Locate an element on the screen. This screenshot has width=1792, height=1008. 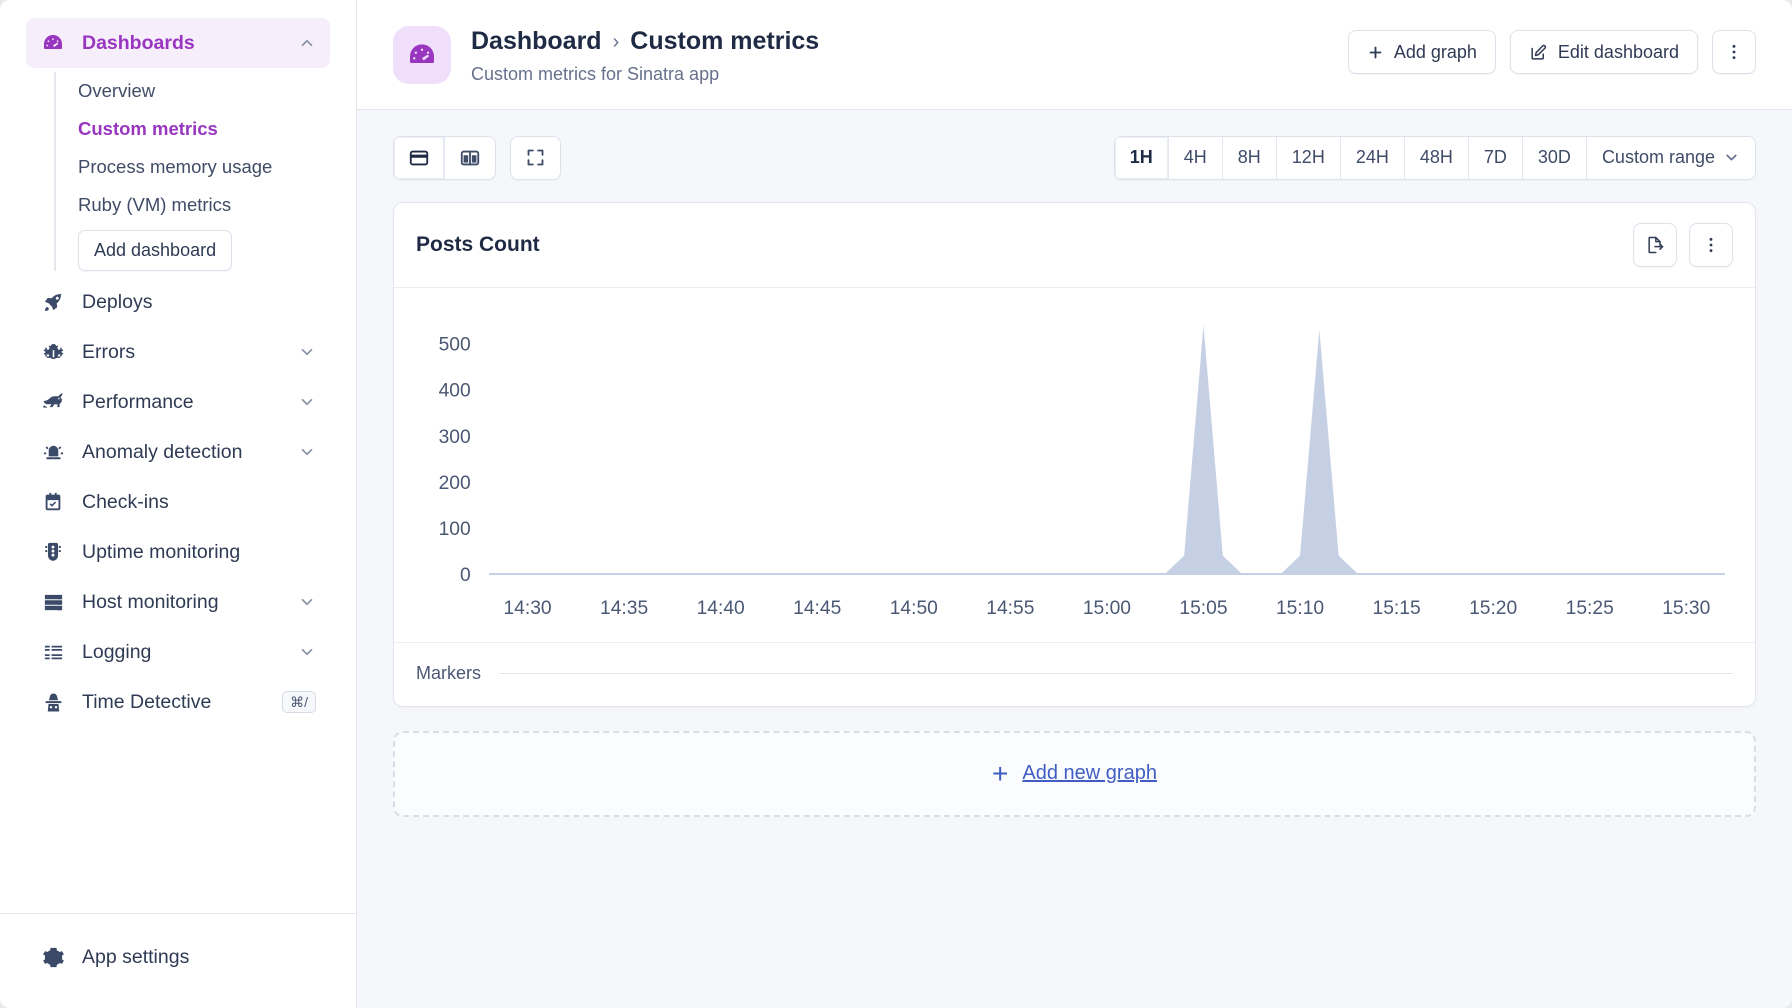
dashboard-toolbar: 1H 4H 8H 12H 24H 48H 7D 30D Custom range is located at coordinates (1074, 157).